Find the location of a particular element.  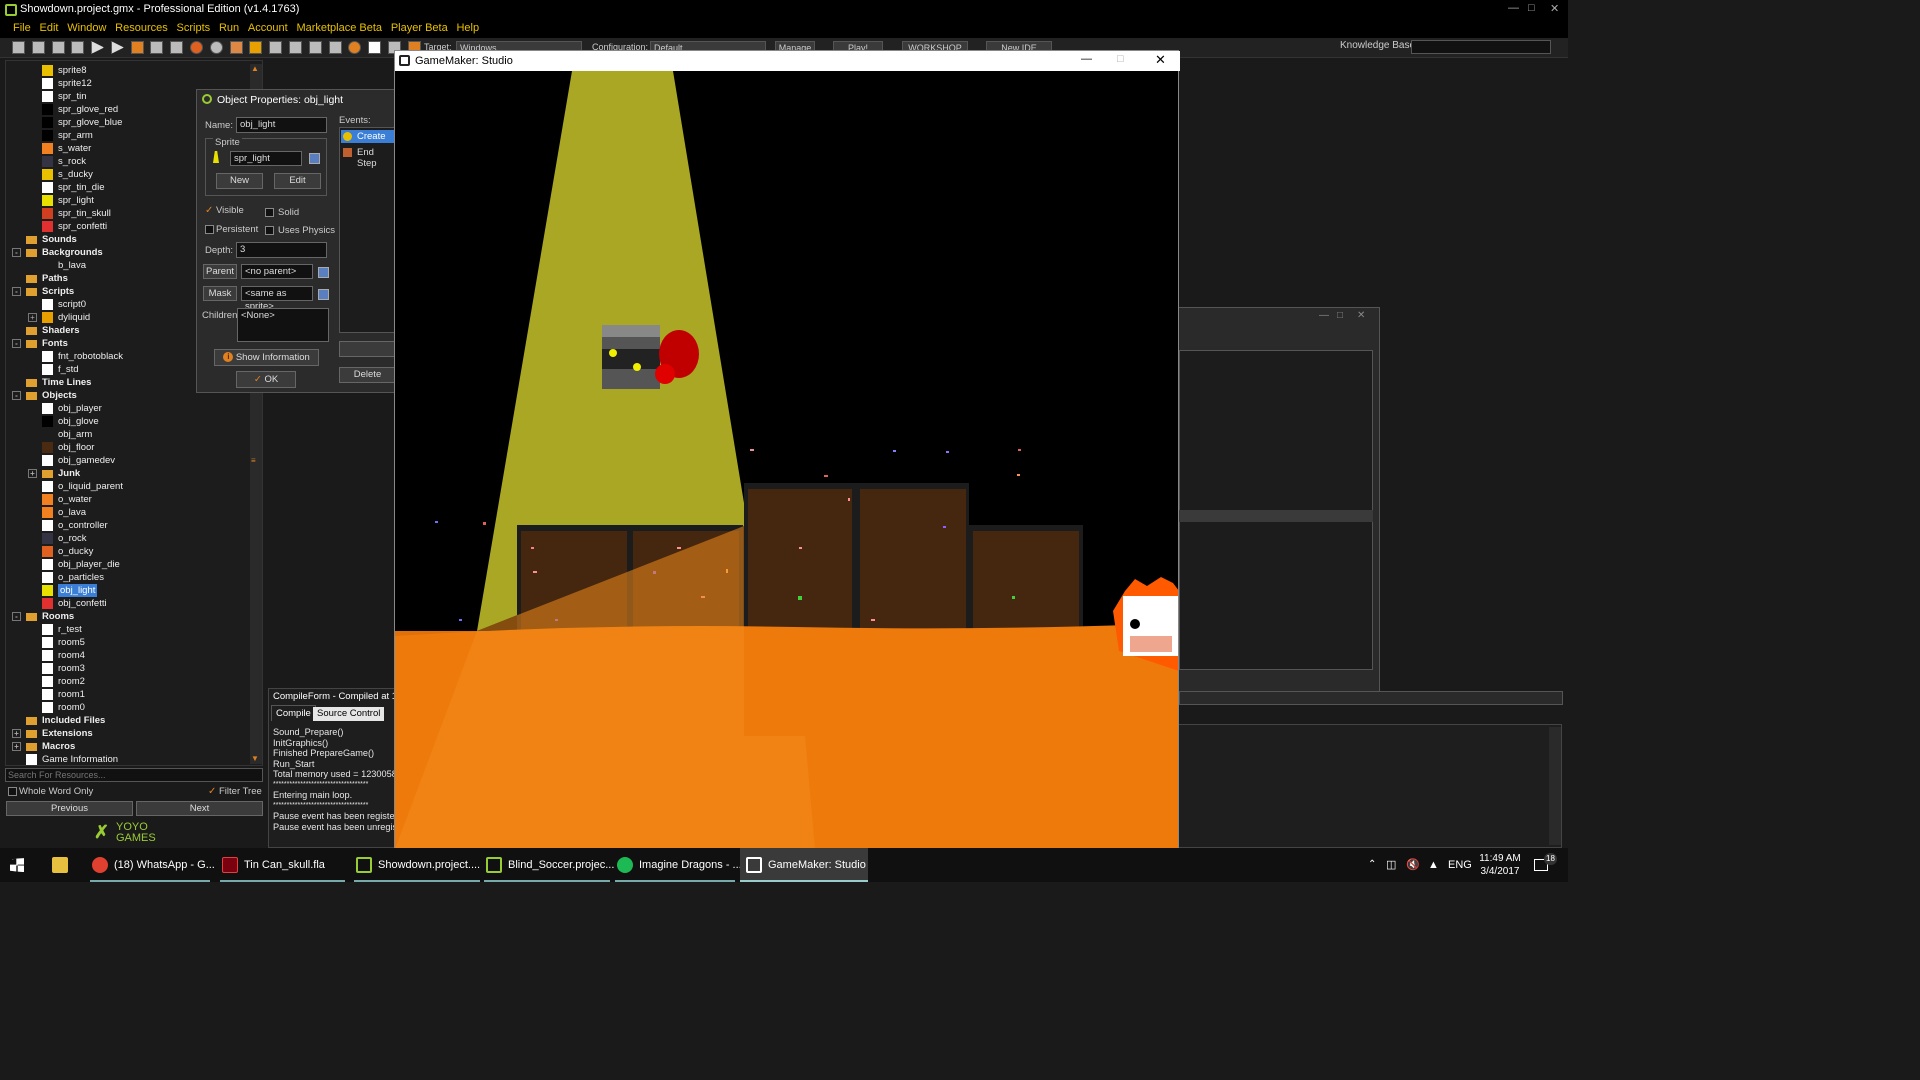

knowledge-base-input is located at coordinates (1481, 47).